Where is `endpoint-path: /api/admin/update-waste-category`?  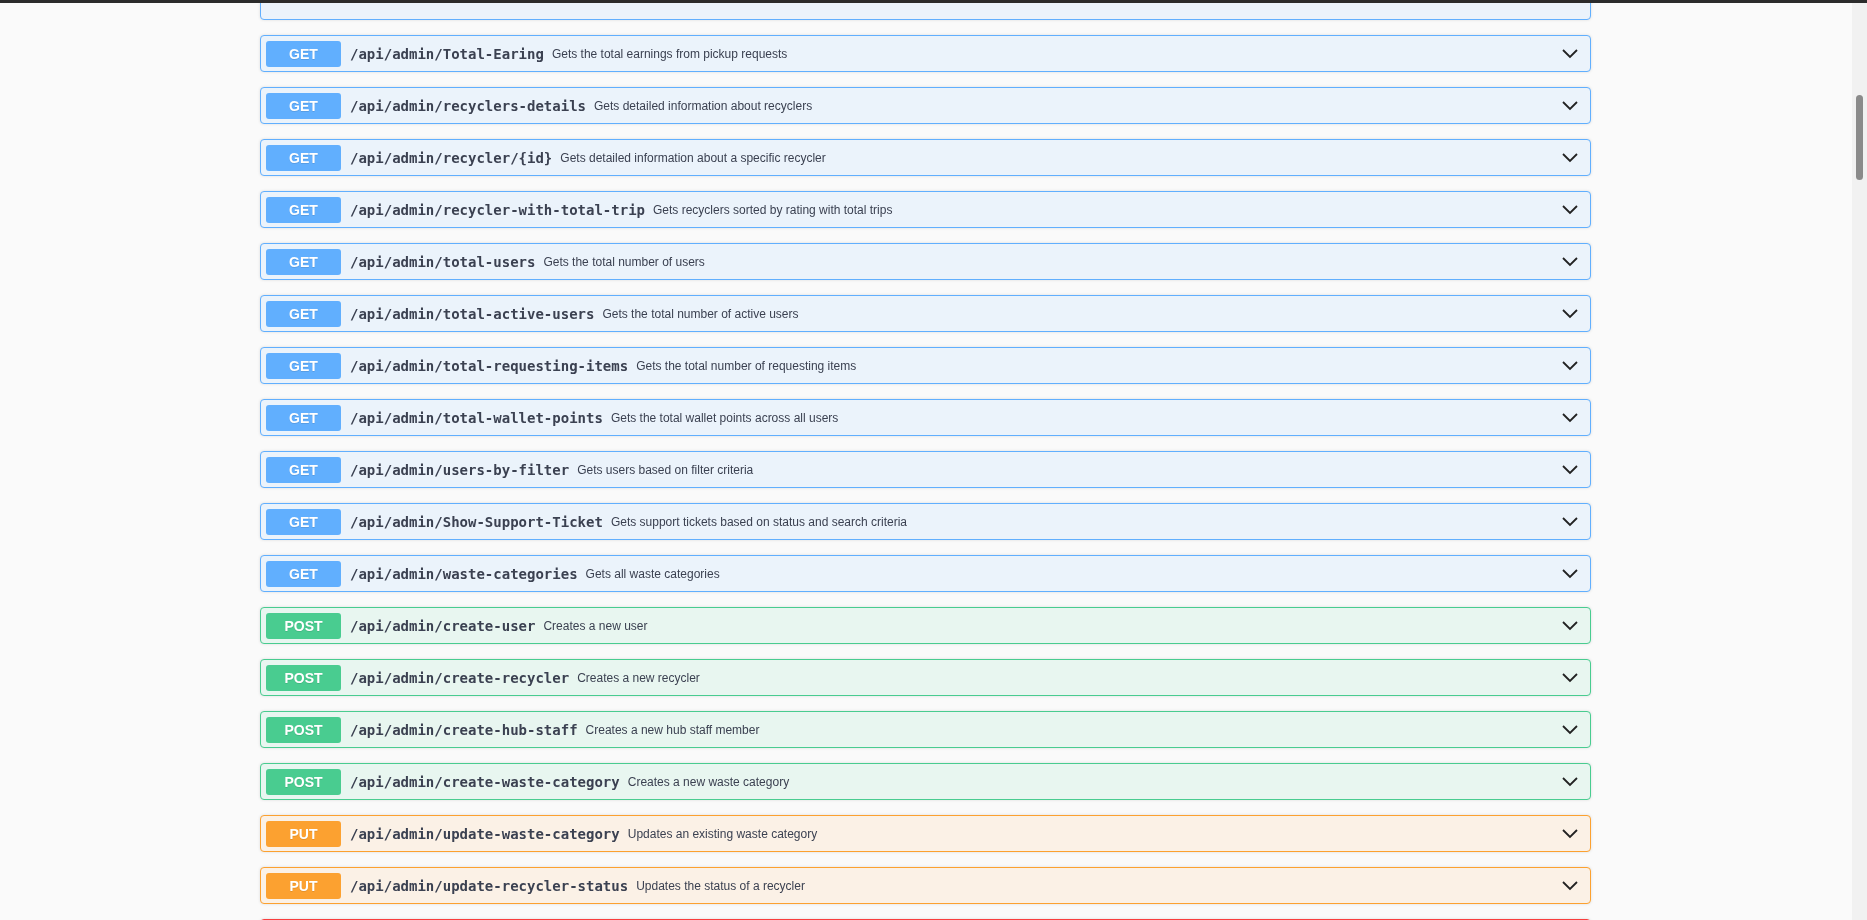
endpoint-path: /api/admin/update-waste-category is located at coordinates (485, 833).